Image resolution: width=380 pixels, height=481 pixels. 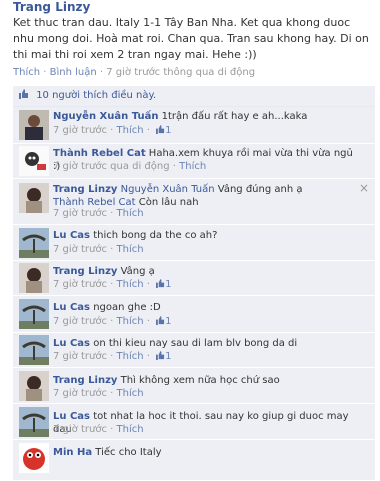 I want to click on likes-count-link: 10 người thích điều này., so click(x=96, y=95).